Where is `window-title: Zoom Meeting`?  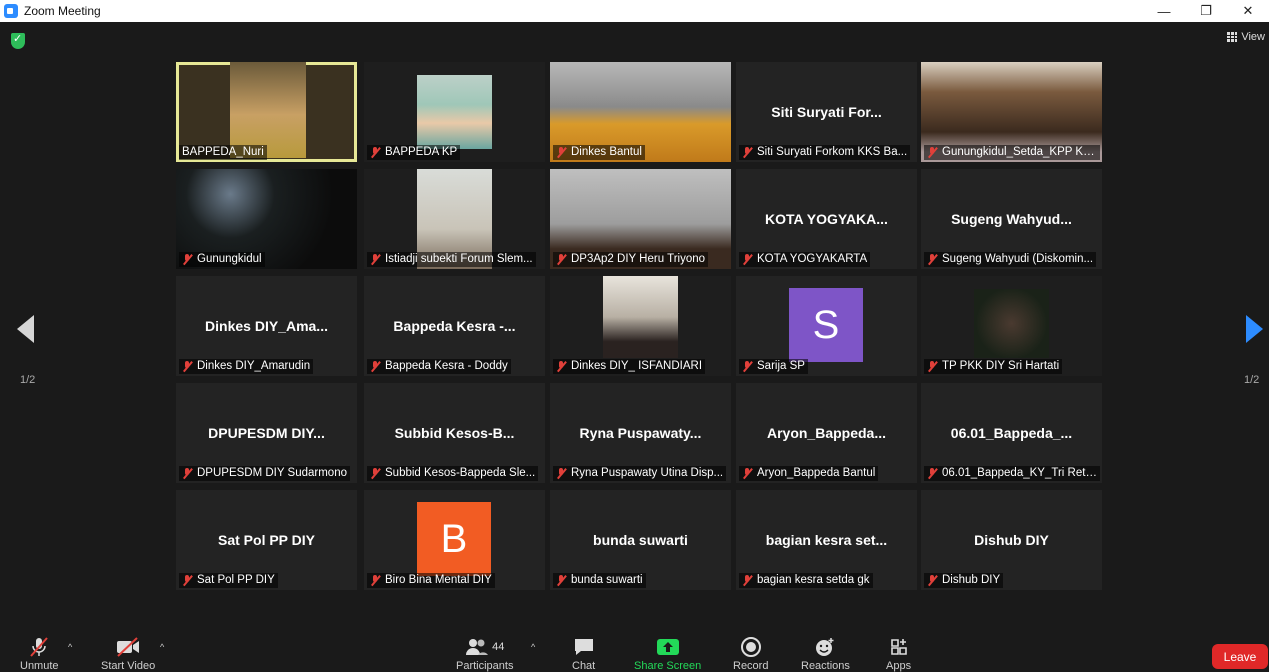 window-title: Zoom Meeting is located at coordinates (62, 11).